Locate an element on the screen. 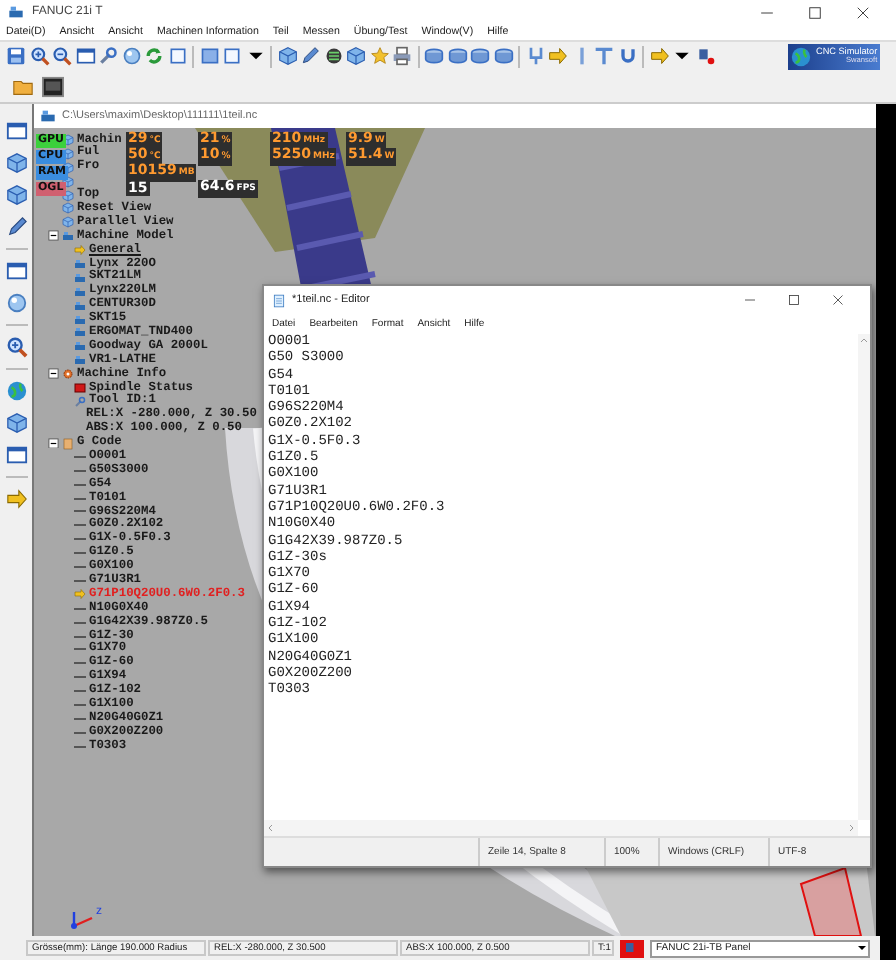 The width and height of the screenshot is (896, 960). vertical-scrollbar is located at coordinates (864, 577).